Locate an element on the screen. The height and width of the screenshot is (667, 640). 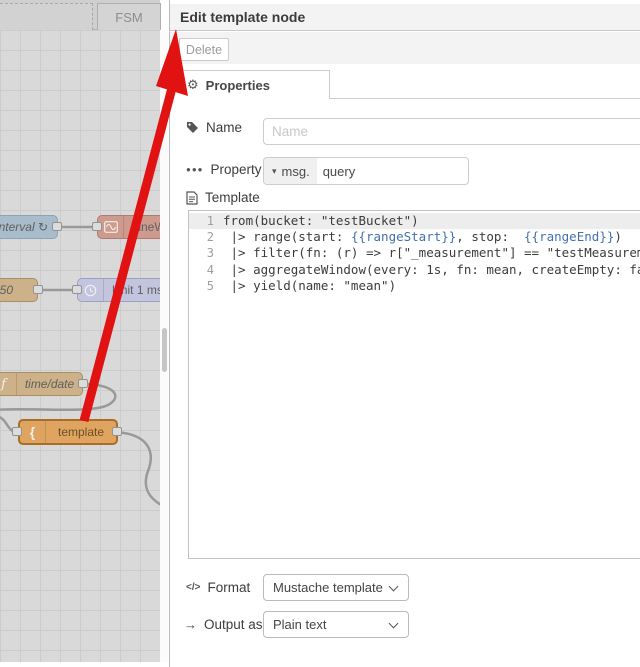
msg-type-button: ▾ msg. is located at coordinates (290, 171).